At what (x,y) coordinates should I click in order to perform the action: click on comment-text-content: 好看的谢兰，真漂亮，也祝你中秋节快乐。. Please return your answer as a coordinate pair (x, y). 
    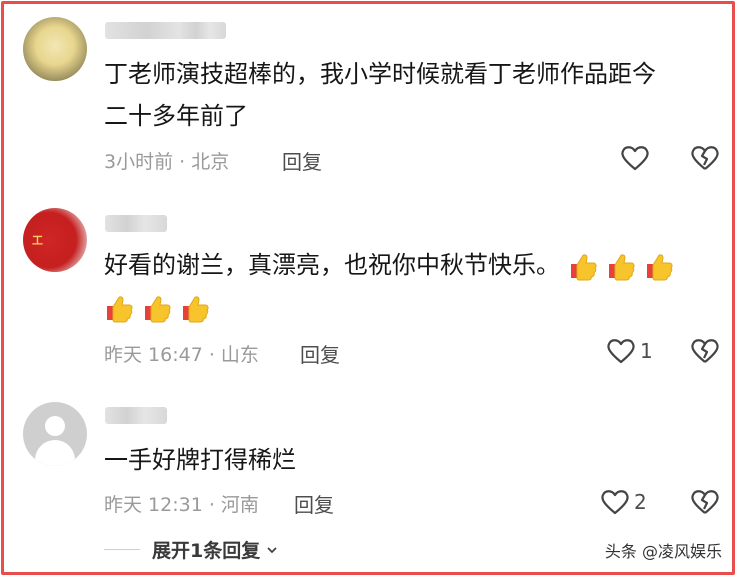
    Looking at the image, I should click on (332, 265).